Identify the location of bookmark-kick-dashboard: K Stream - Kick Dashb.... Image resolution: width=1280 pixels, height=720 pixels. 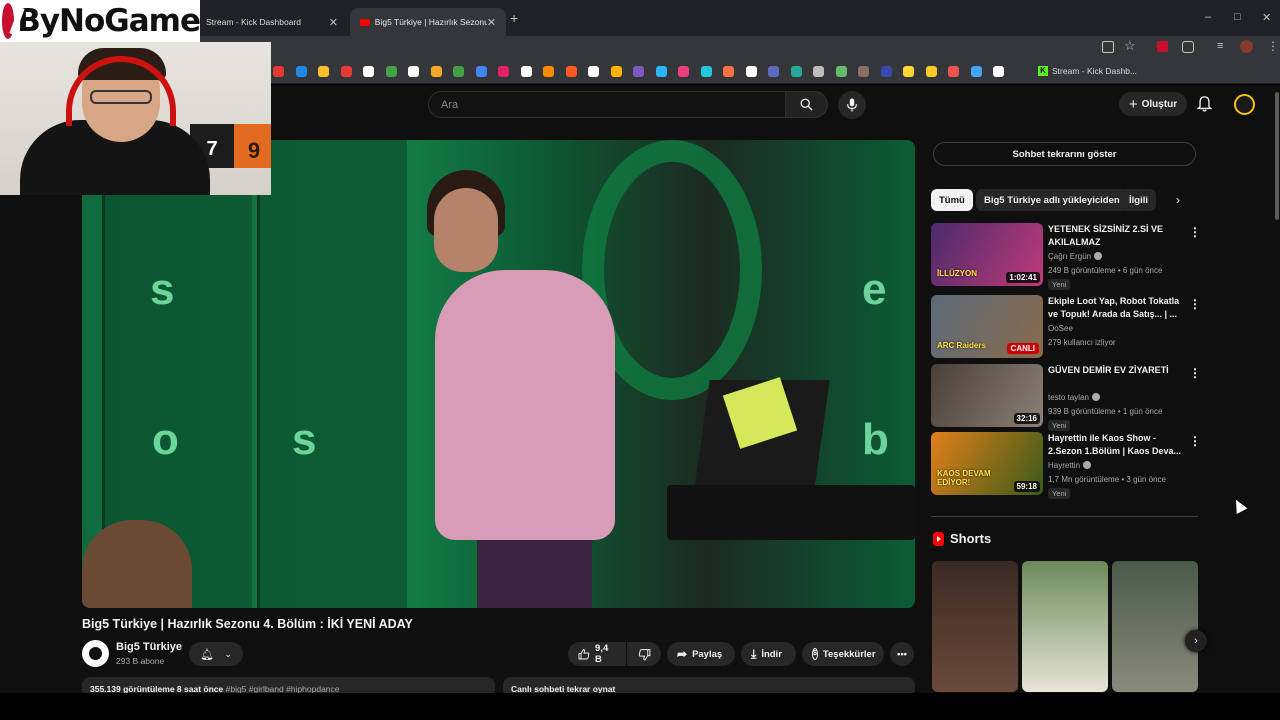
(1087, 71).